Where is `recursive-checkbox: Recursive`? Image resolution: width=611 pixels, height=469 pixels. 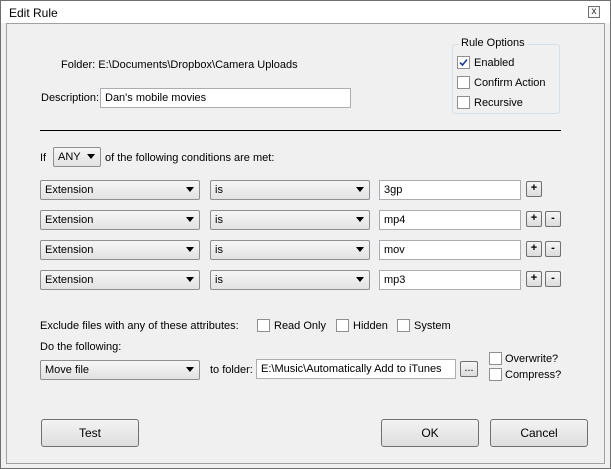
recursive-checkbox: Recursive is located at coordinates (490, 102).